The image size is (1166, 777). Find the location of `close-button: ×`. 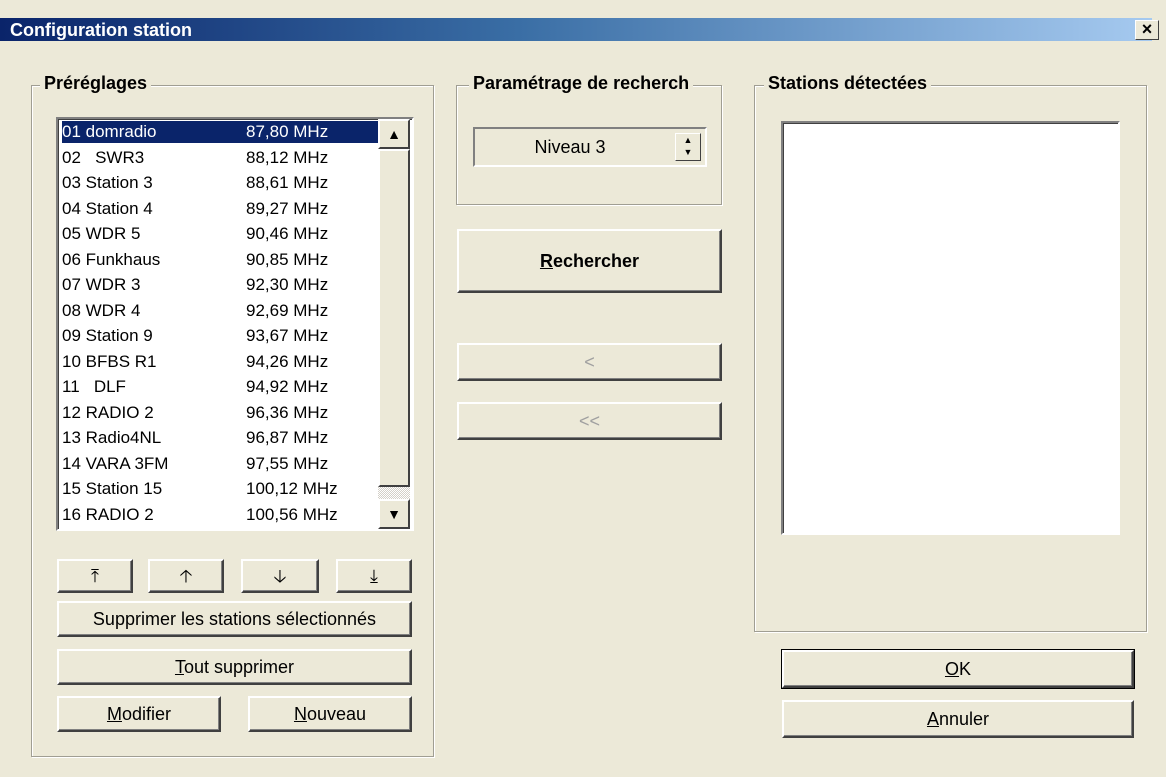

close-button: × is located at coordinates (1147, 30).